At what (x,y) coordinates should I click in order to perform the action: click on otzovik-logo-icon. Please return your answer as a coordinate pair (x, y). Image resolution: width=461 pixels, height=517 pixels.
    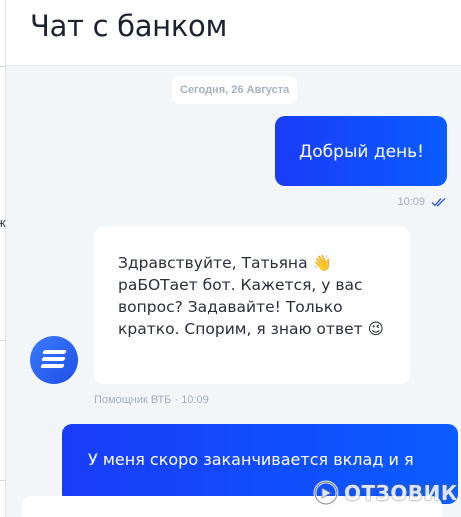
    Looking at the image, I should click on (326, 493).